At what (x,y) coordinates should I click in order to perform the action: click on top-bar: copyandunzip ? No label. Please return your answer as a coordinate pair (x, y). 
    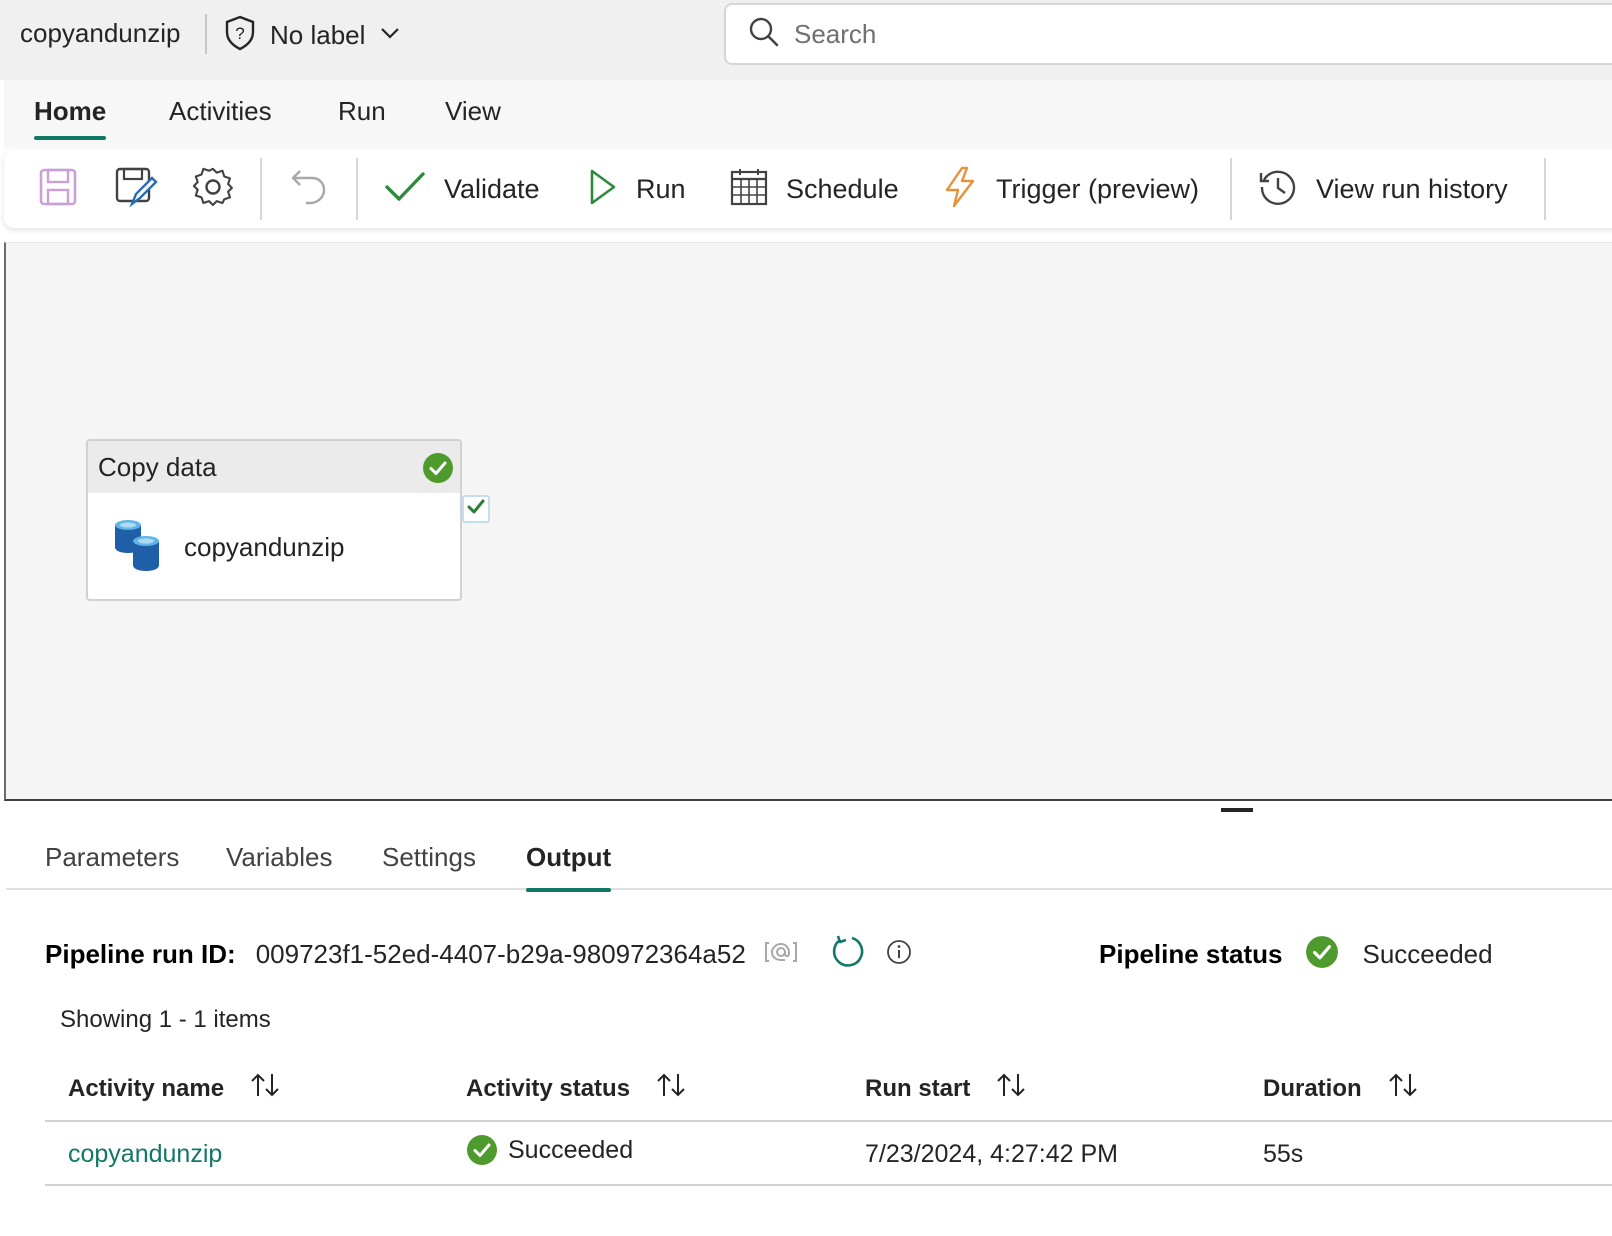
    Looking at the image, I should click on (806, 40).